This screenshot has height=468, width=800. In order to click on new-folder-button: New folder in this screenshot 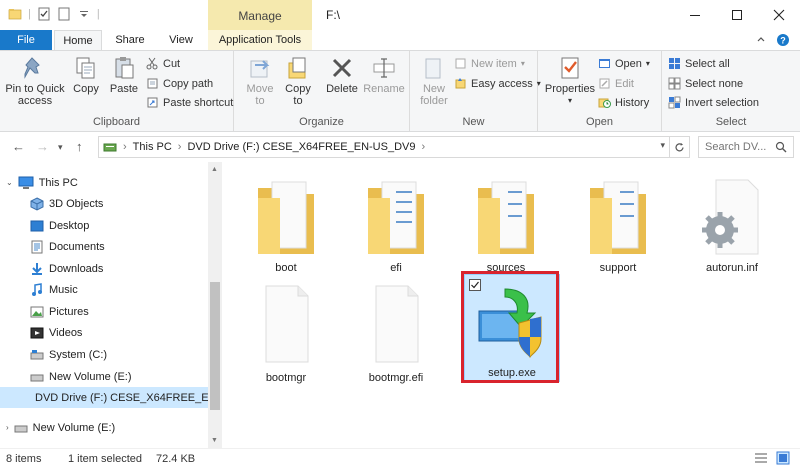, I will do `click(434, 81)`.